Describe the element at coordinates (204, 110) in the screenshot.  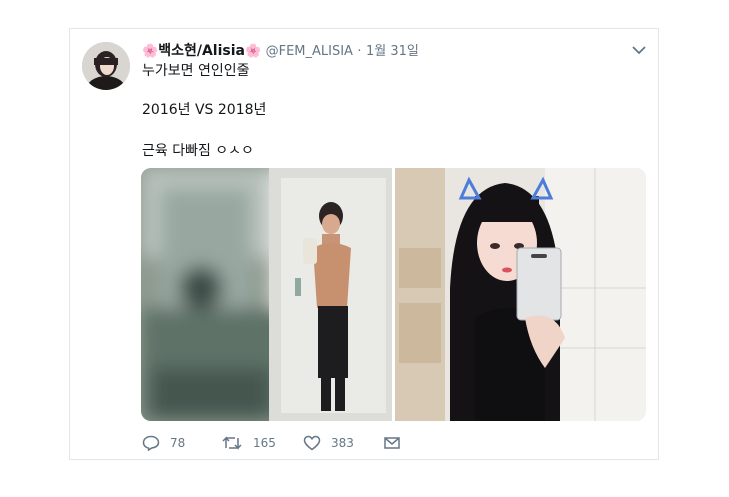
I see `tweet-text-line-2: 2016년 VS 2018년` at that location.